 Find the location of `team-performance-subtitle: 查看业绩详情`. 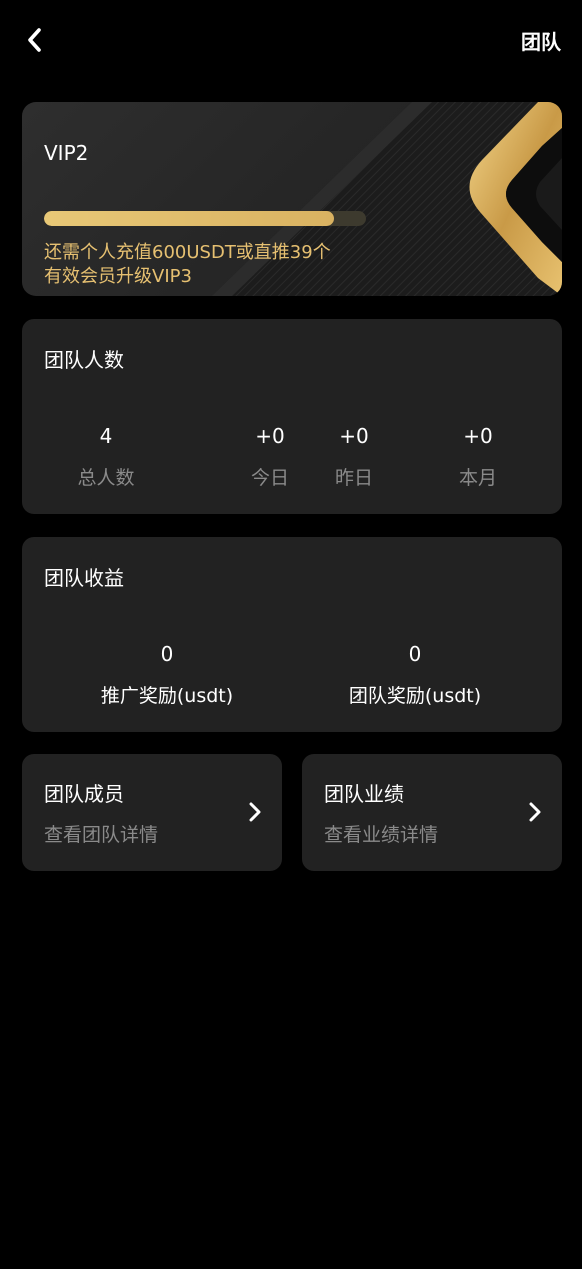

team-performance-subtitle: 查看业绩详情 is located at coordinates (381, 835).